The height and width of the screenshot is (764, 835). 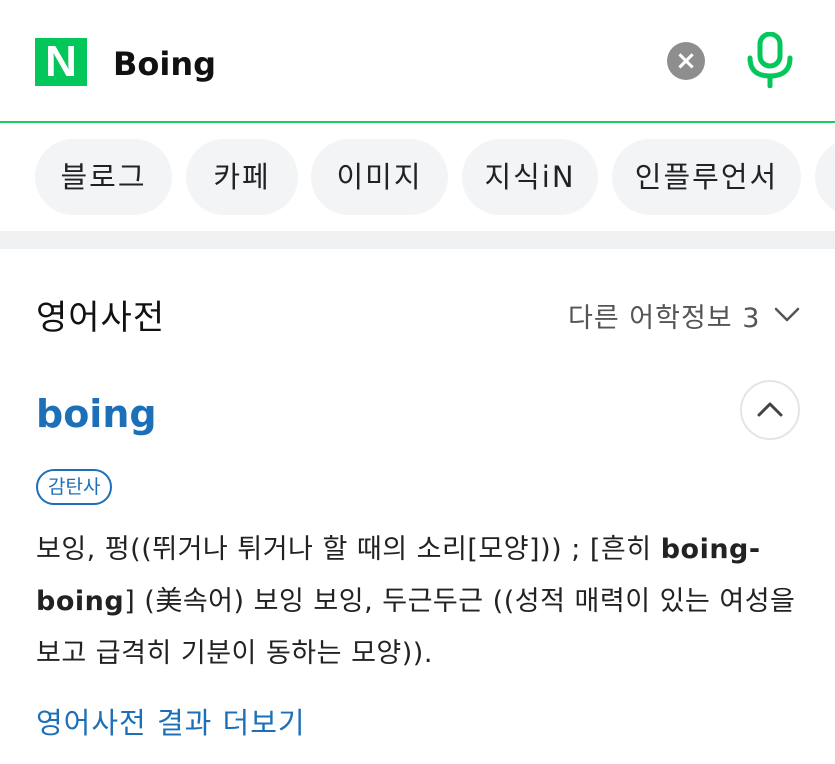 I want to click on tab-more-partial, so click(x=825, y=177).